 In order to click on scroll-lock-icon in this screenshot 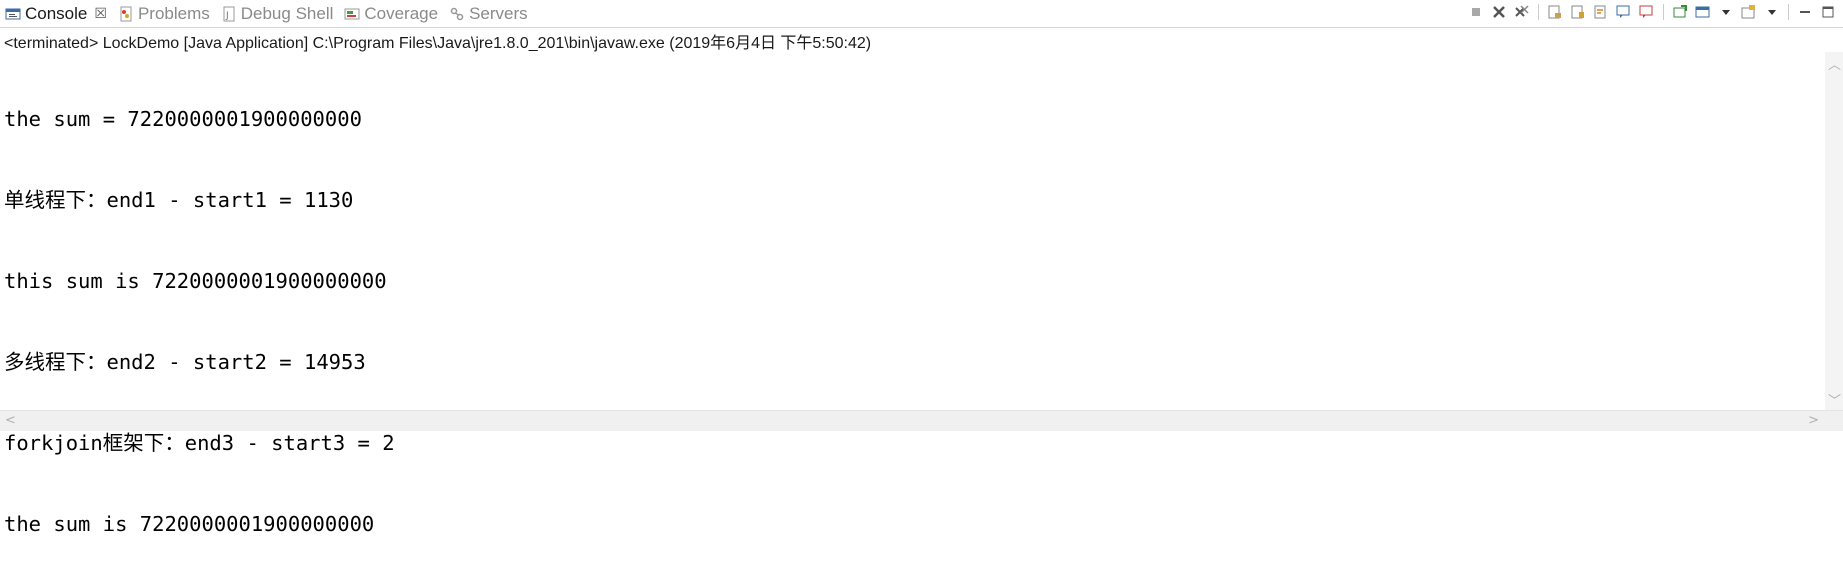, I will do `click(1578, 12)`.